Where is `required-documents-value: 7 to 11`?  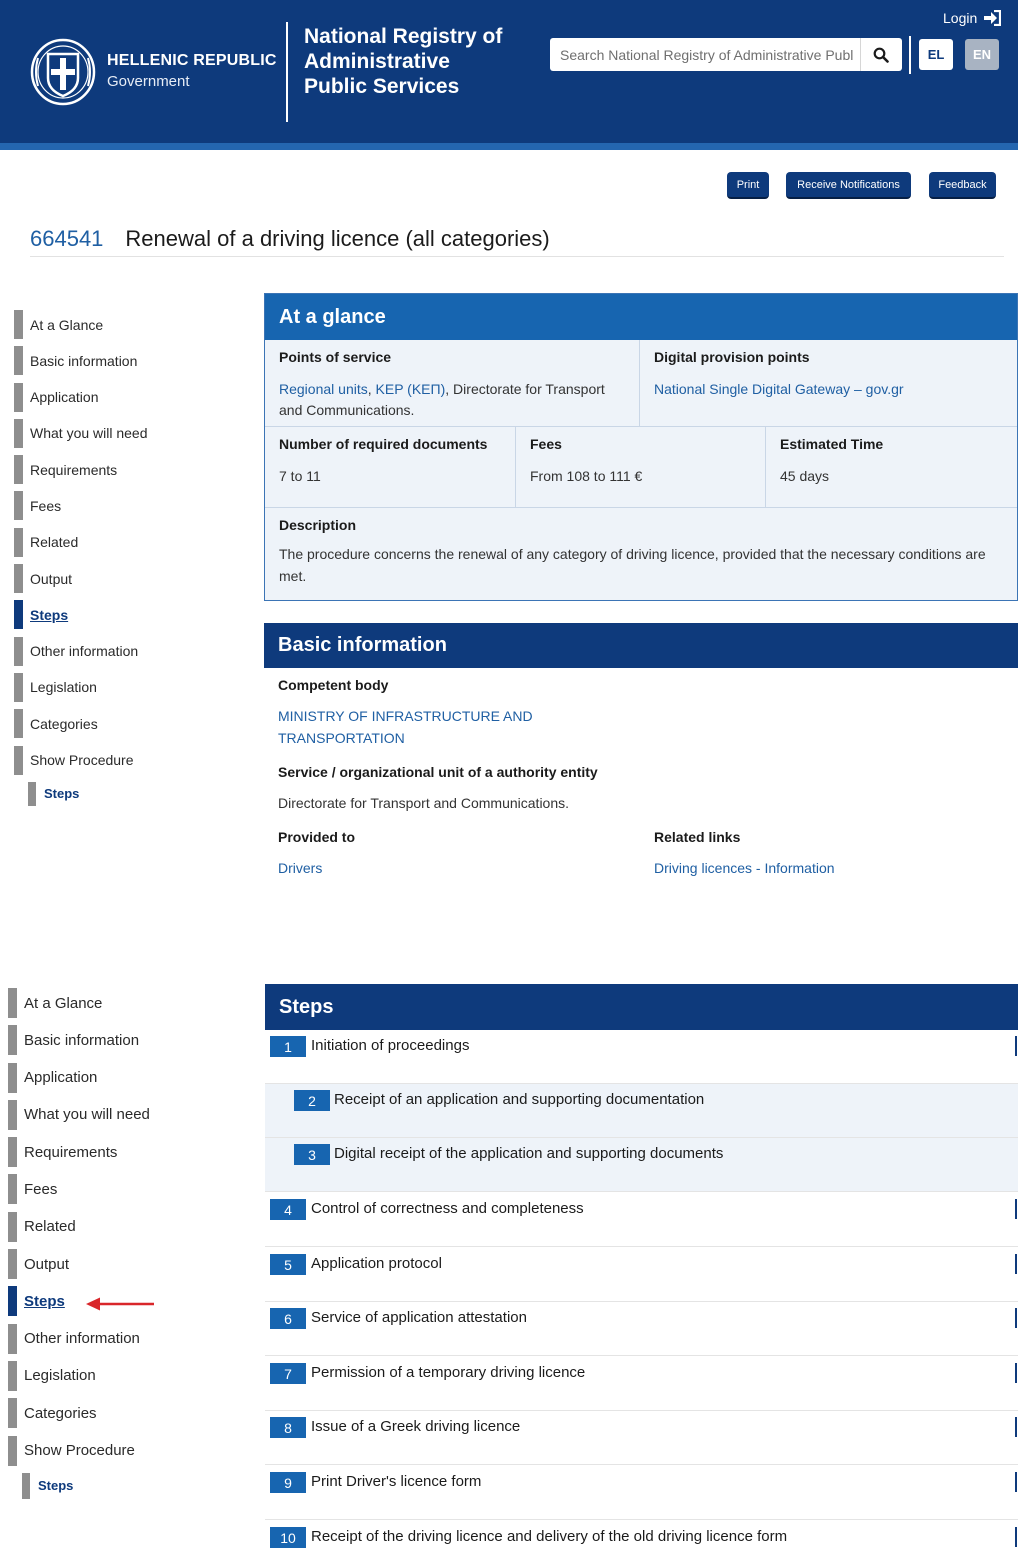
required-documents-value: 7 to 11 is located at coordinates (300, 476).